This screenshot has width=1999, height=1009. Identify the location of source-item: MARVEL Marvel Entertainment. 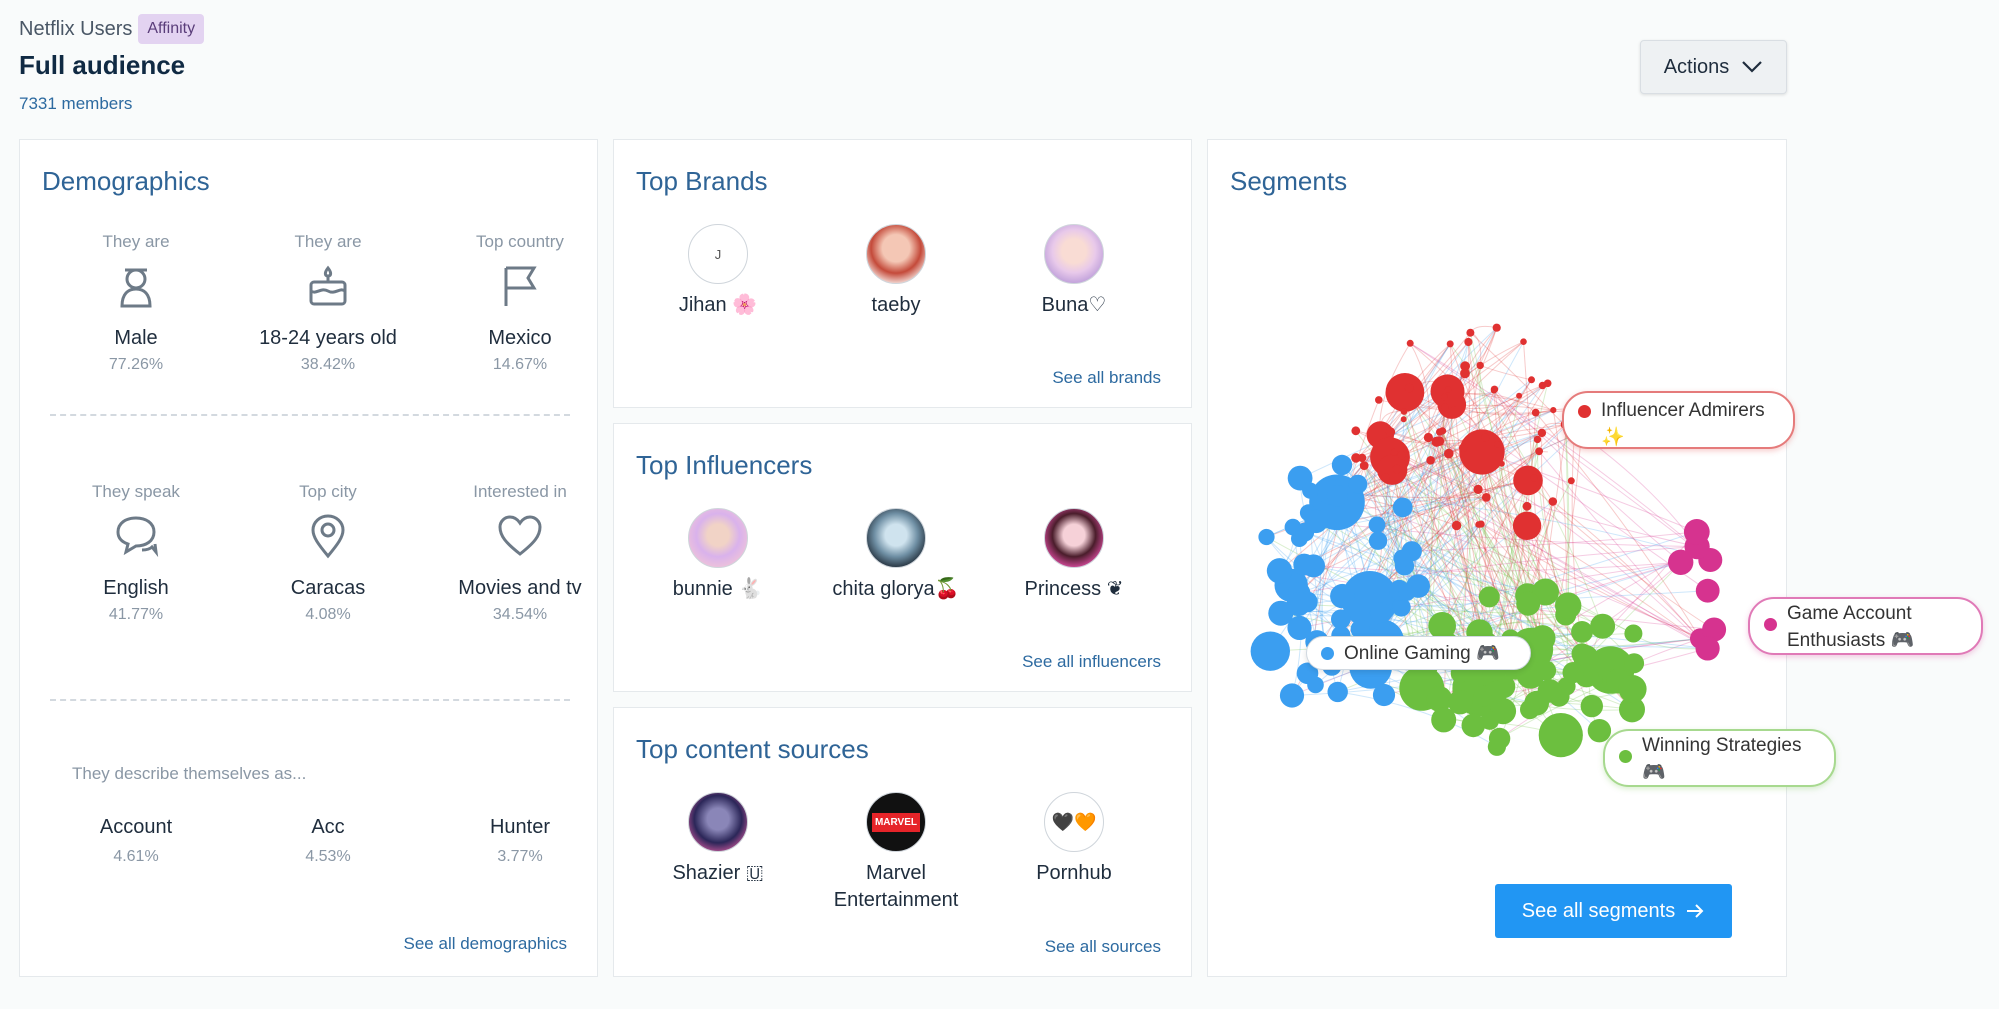
(896, 853).